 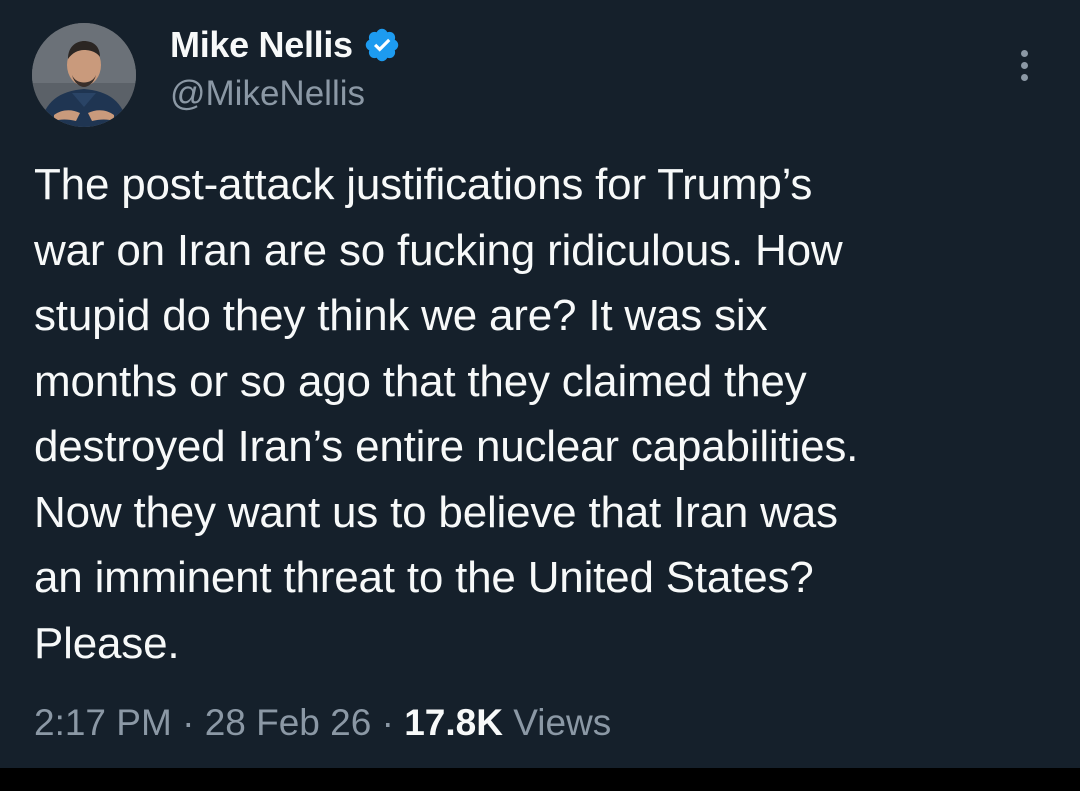 I want to click on tweet-text-line: Please., so click(x=107, y=643).